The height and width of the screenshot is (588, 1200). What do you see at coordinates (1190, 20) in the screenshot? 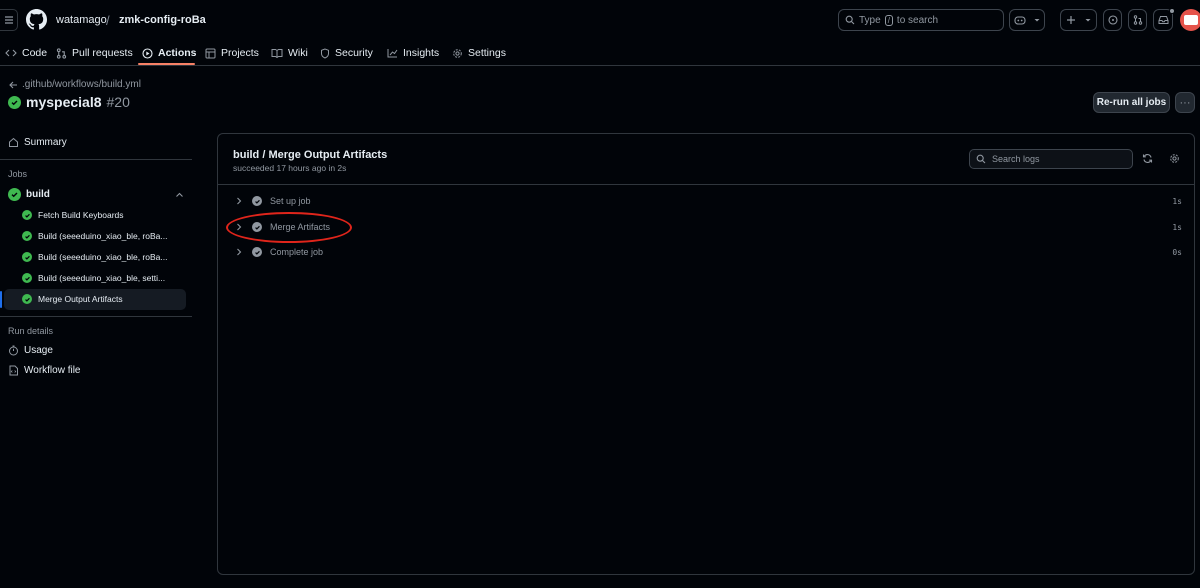
I see `user-avatar` at bounding box center [1190, 20].